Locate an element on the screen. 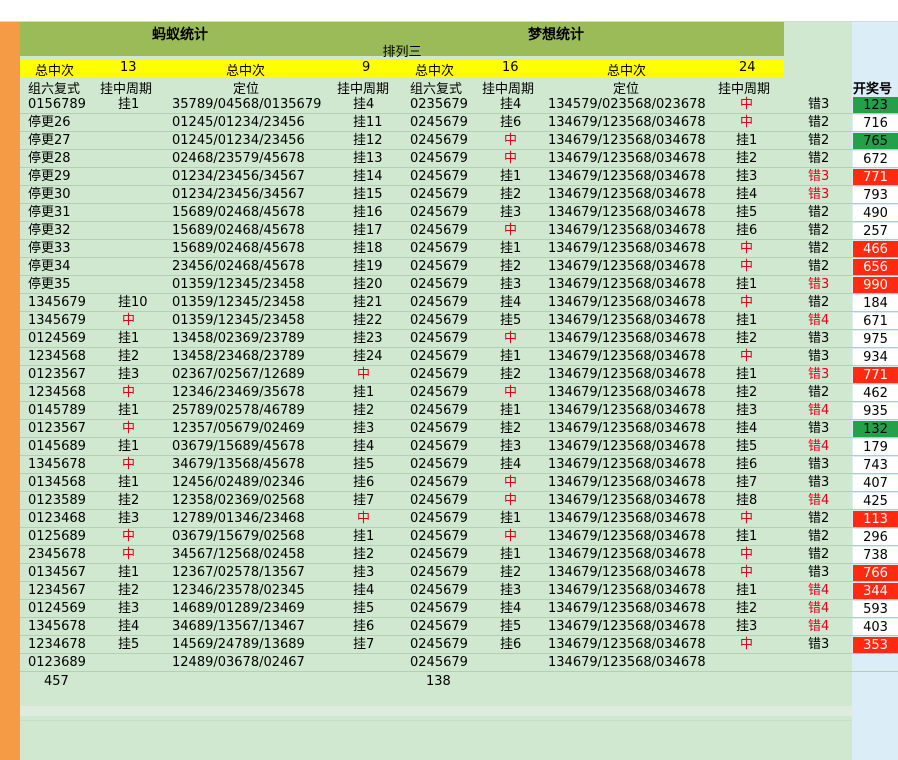 Image resolution: width=898 pixels, height=760 pixels. cell-period-right: 挂5 is located at coordinates (510, 627).